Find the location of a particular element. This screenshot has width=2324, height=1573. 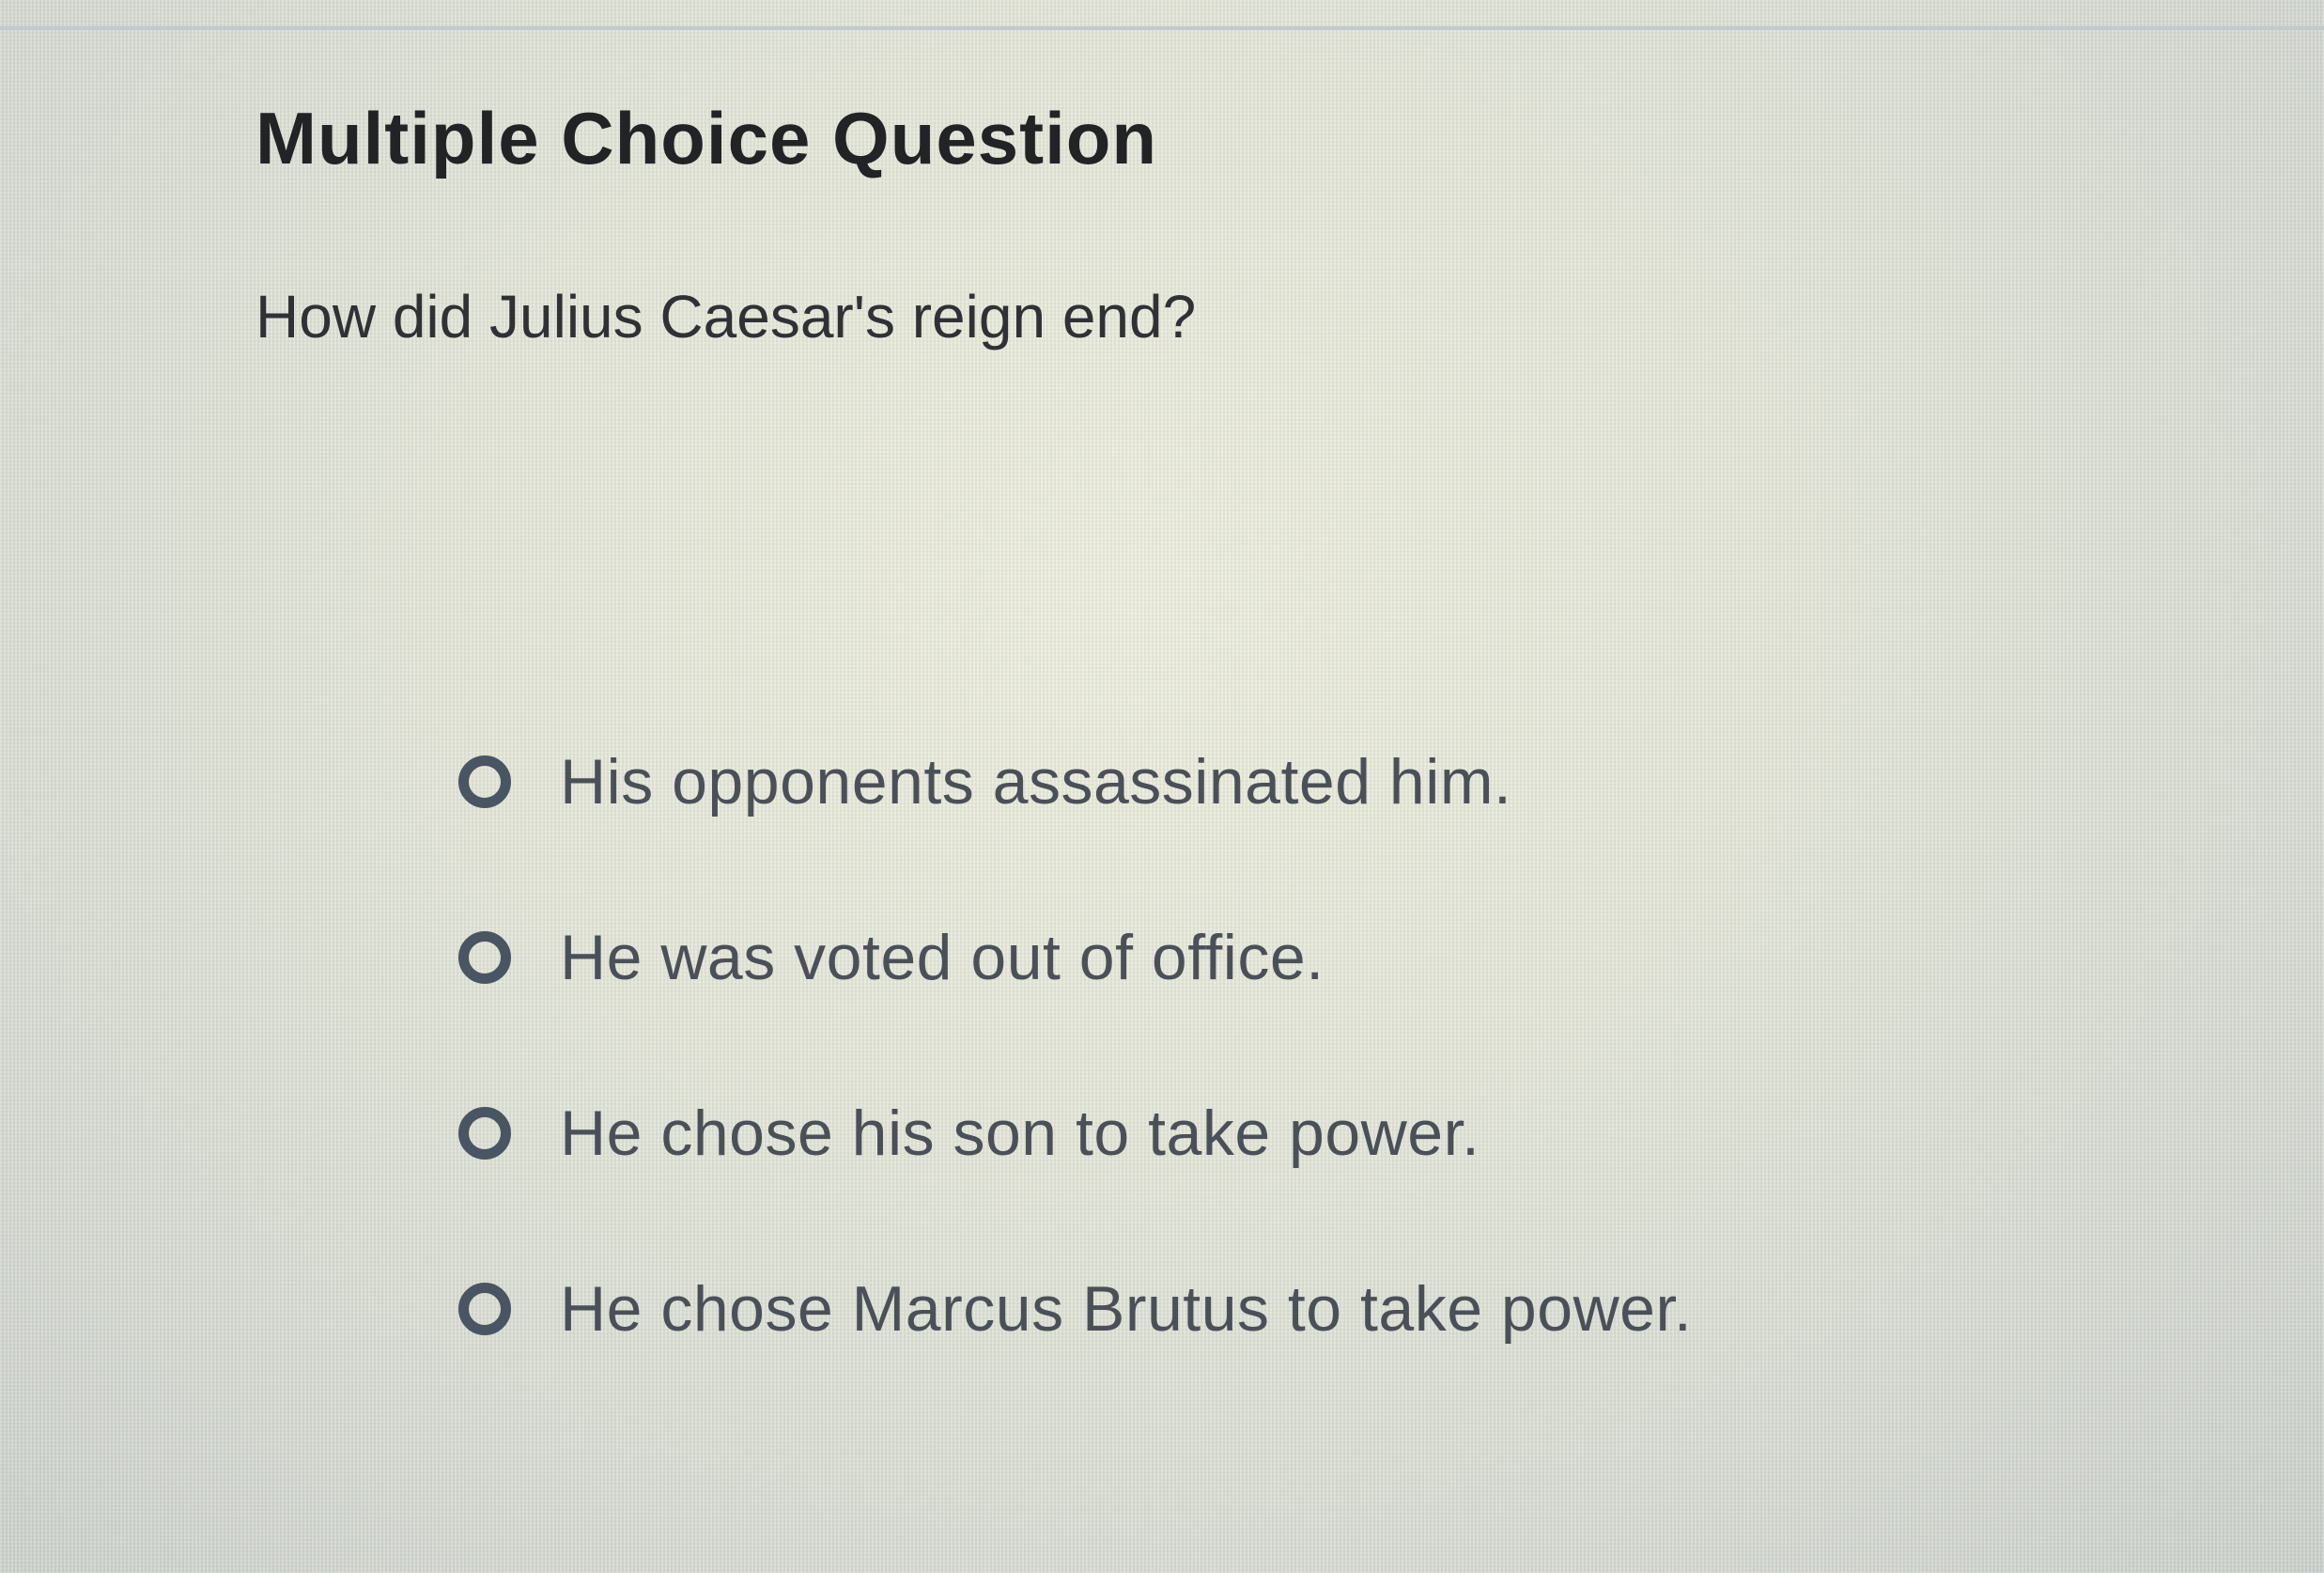

answer-option-label: He chose his son to take power. is located at coordinates (1020, 1133).